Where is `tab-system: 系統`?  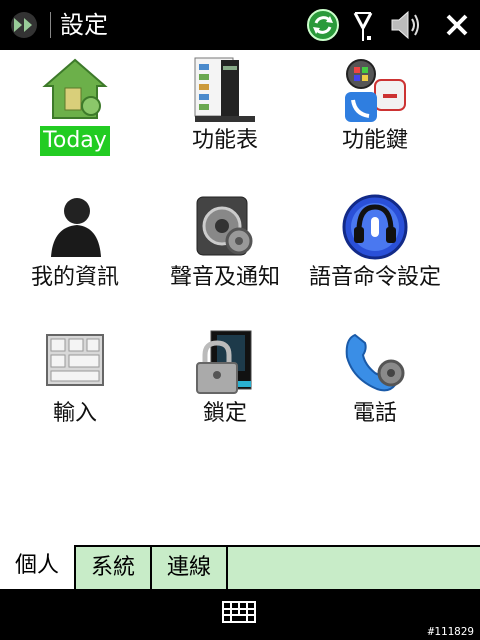 tab-system: 系統 is located at coordinates (114, 568).